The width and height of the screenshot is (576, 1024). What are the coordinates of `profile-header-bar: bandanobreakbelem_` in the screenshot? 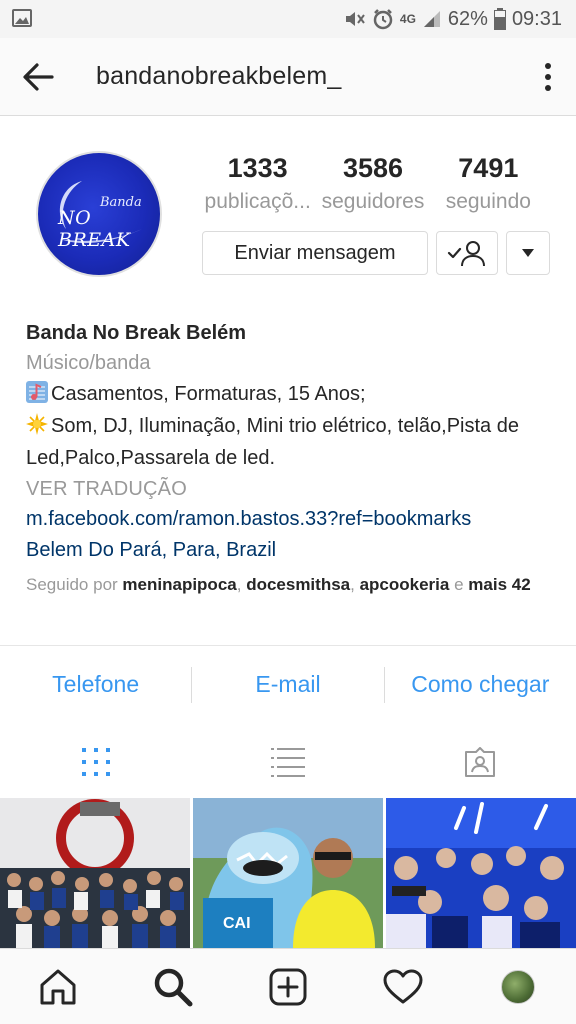 It's located at (288, 77).